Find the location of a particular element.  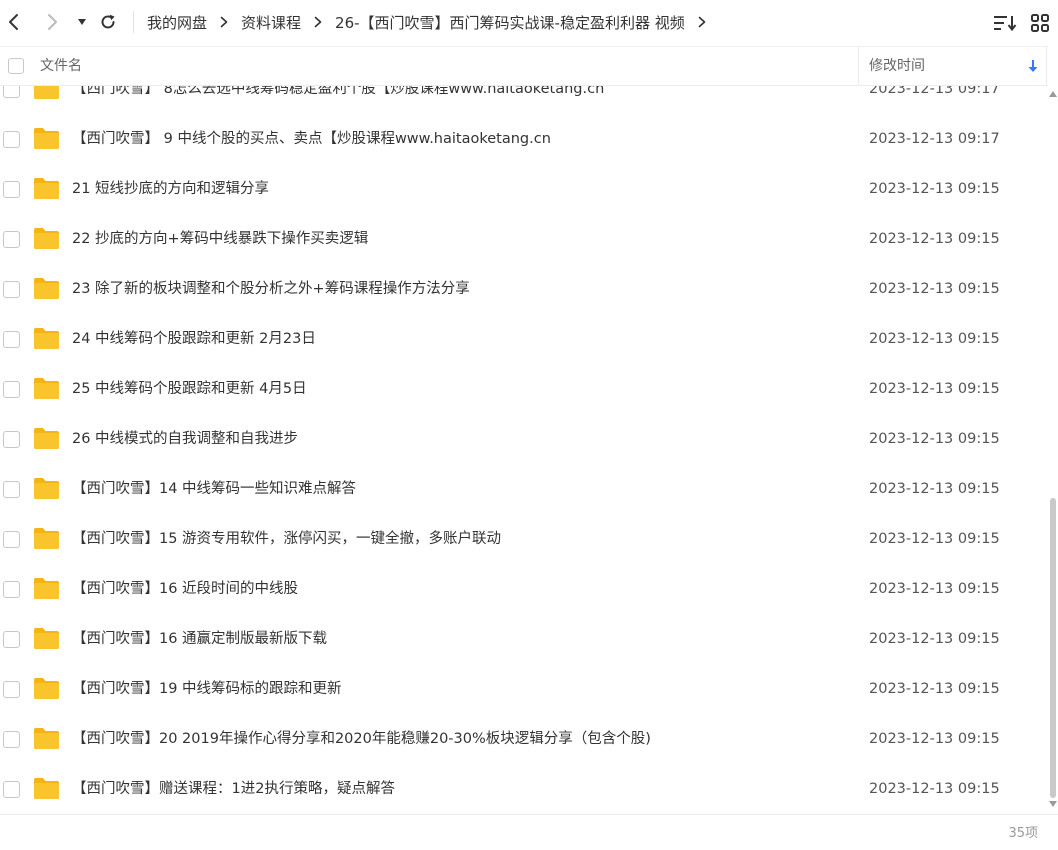

modified-time: 2023-12-13 09:17 is located at coordinates (934, 91).